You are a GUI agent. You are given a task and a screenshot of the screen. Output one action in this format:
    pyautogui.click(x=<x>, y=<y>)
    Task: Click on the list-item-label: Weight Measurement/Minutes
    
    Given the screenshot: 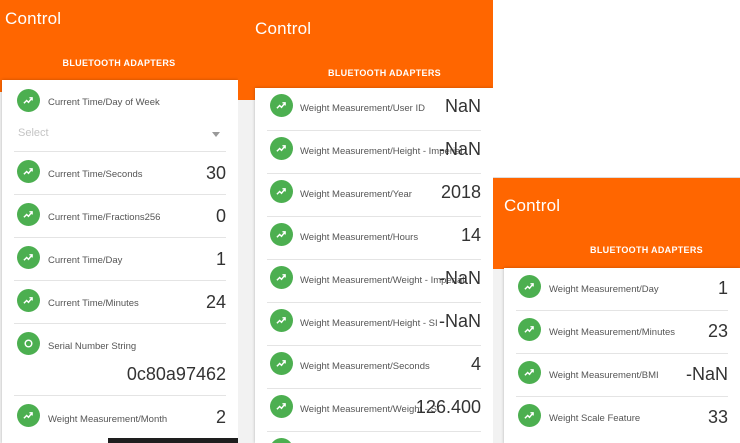 What is the action you would take?
    pyautogui.click(x=612, y=332)
    